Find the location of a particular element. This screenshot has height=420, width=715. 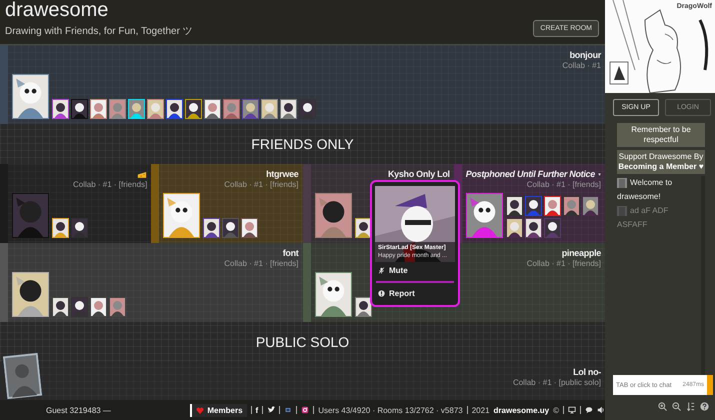

room-title: Kysho Only Lol is located at coordinates (419, 174).